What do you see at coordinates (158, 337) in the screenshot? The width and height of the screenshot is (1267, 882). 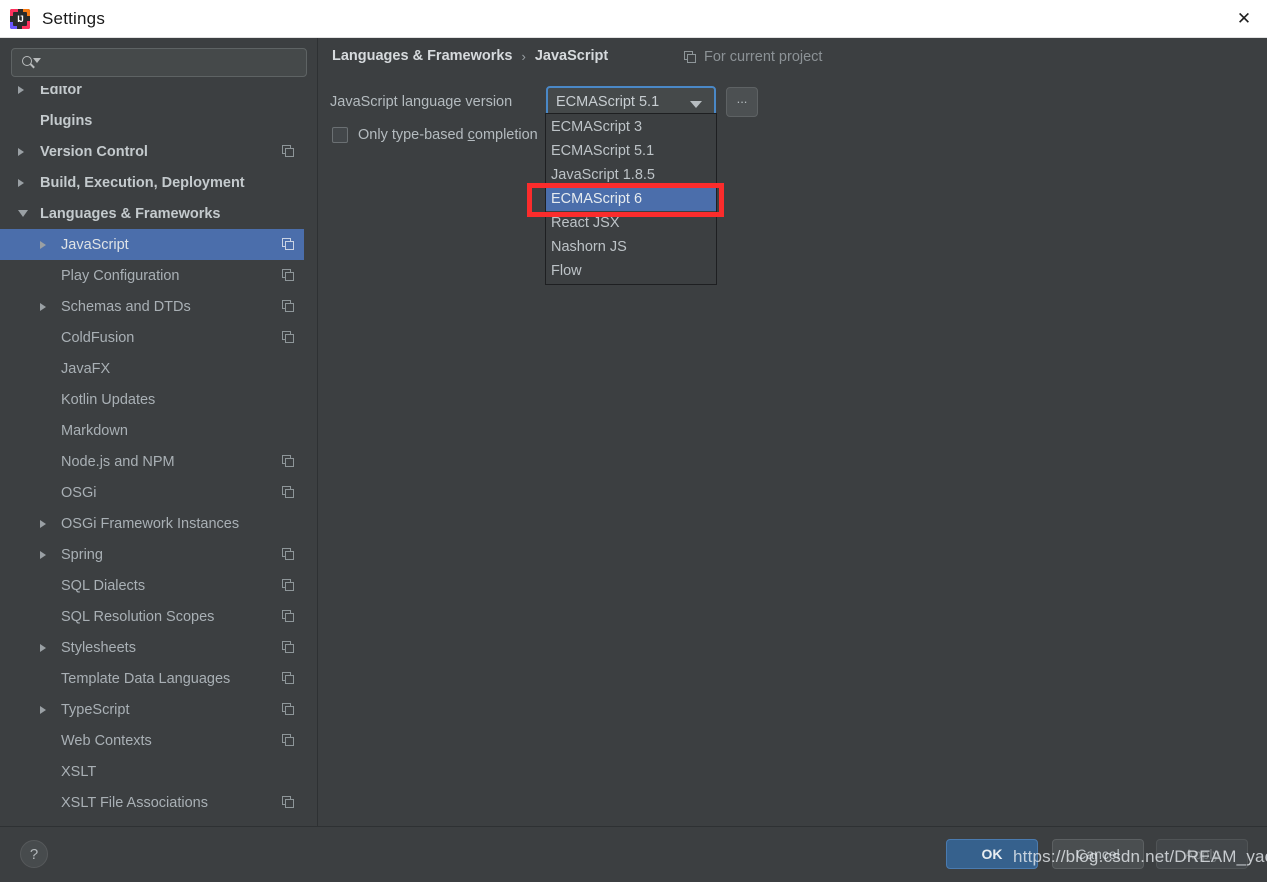 I see `sidebar-item-coldfusion: ColdFusion` at bounding box center [158, 337].